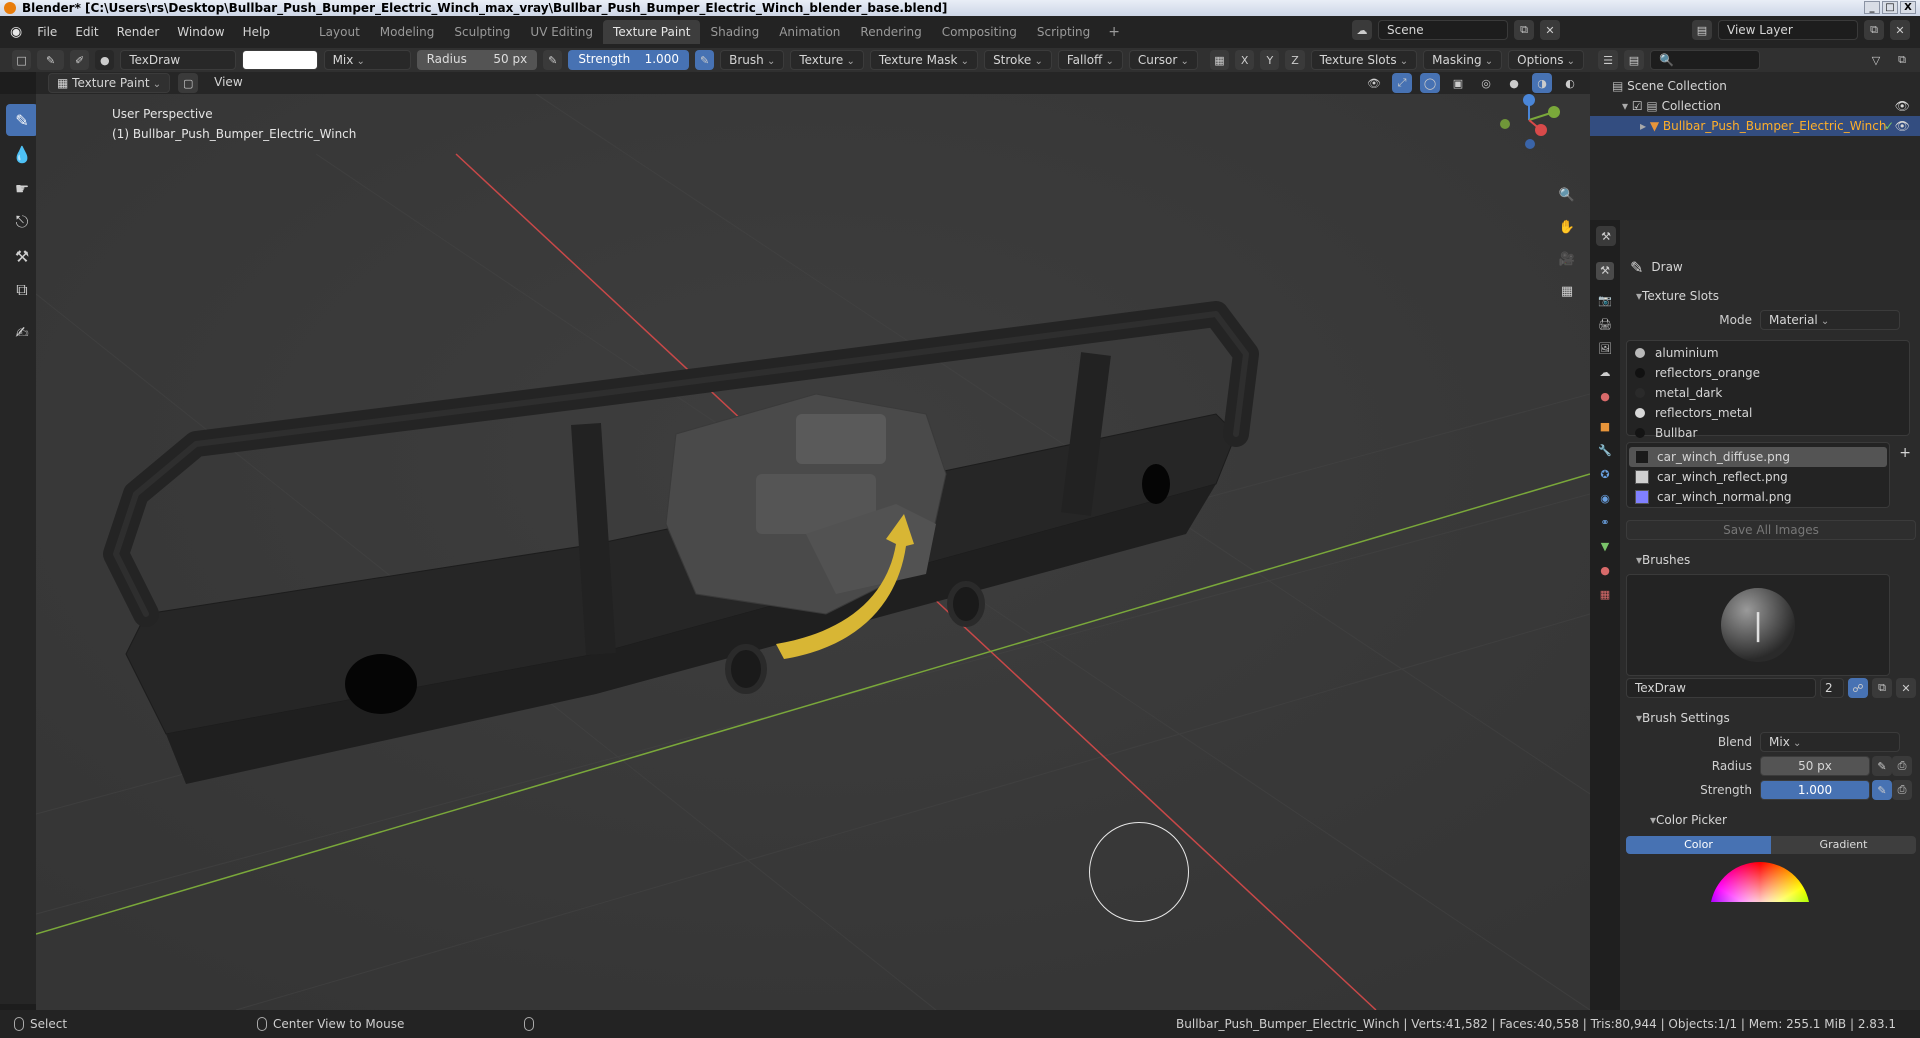 This screenshot has width=1920, height=1038. What do you see at coordinates (1758, 625) in the screenshot?
I see `brush-preview: ❘` at bounding box center [1758, 625].